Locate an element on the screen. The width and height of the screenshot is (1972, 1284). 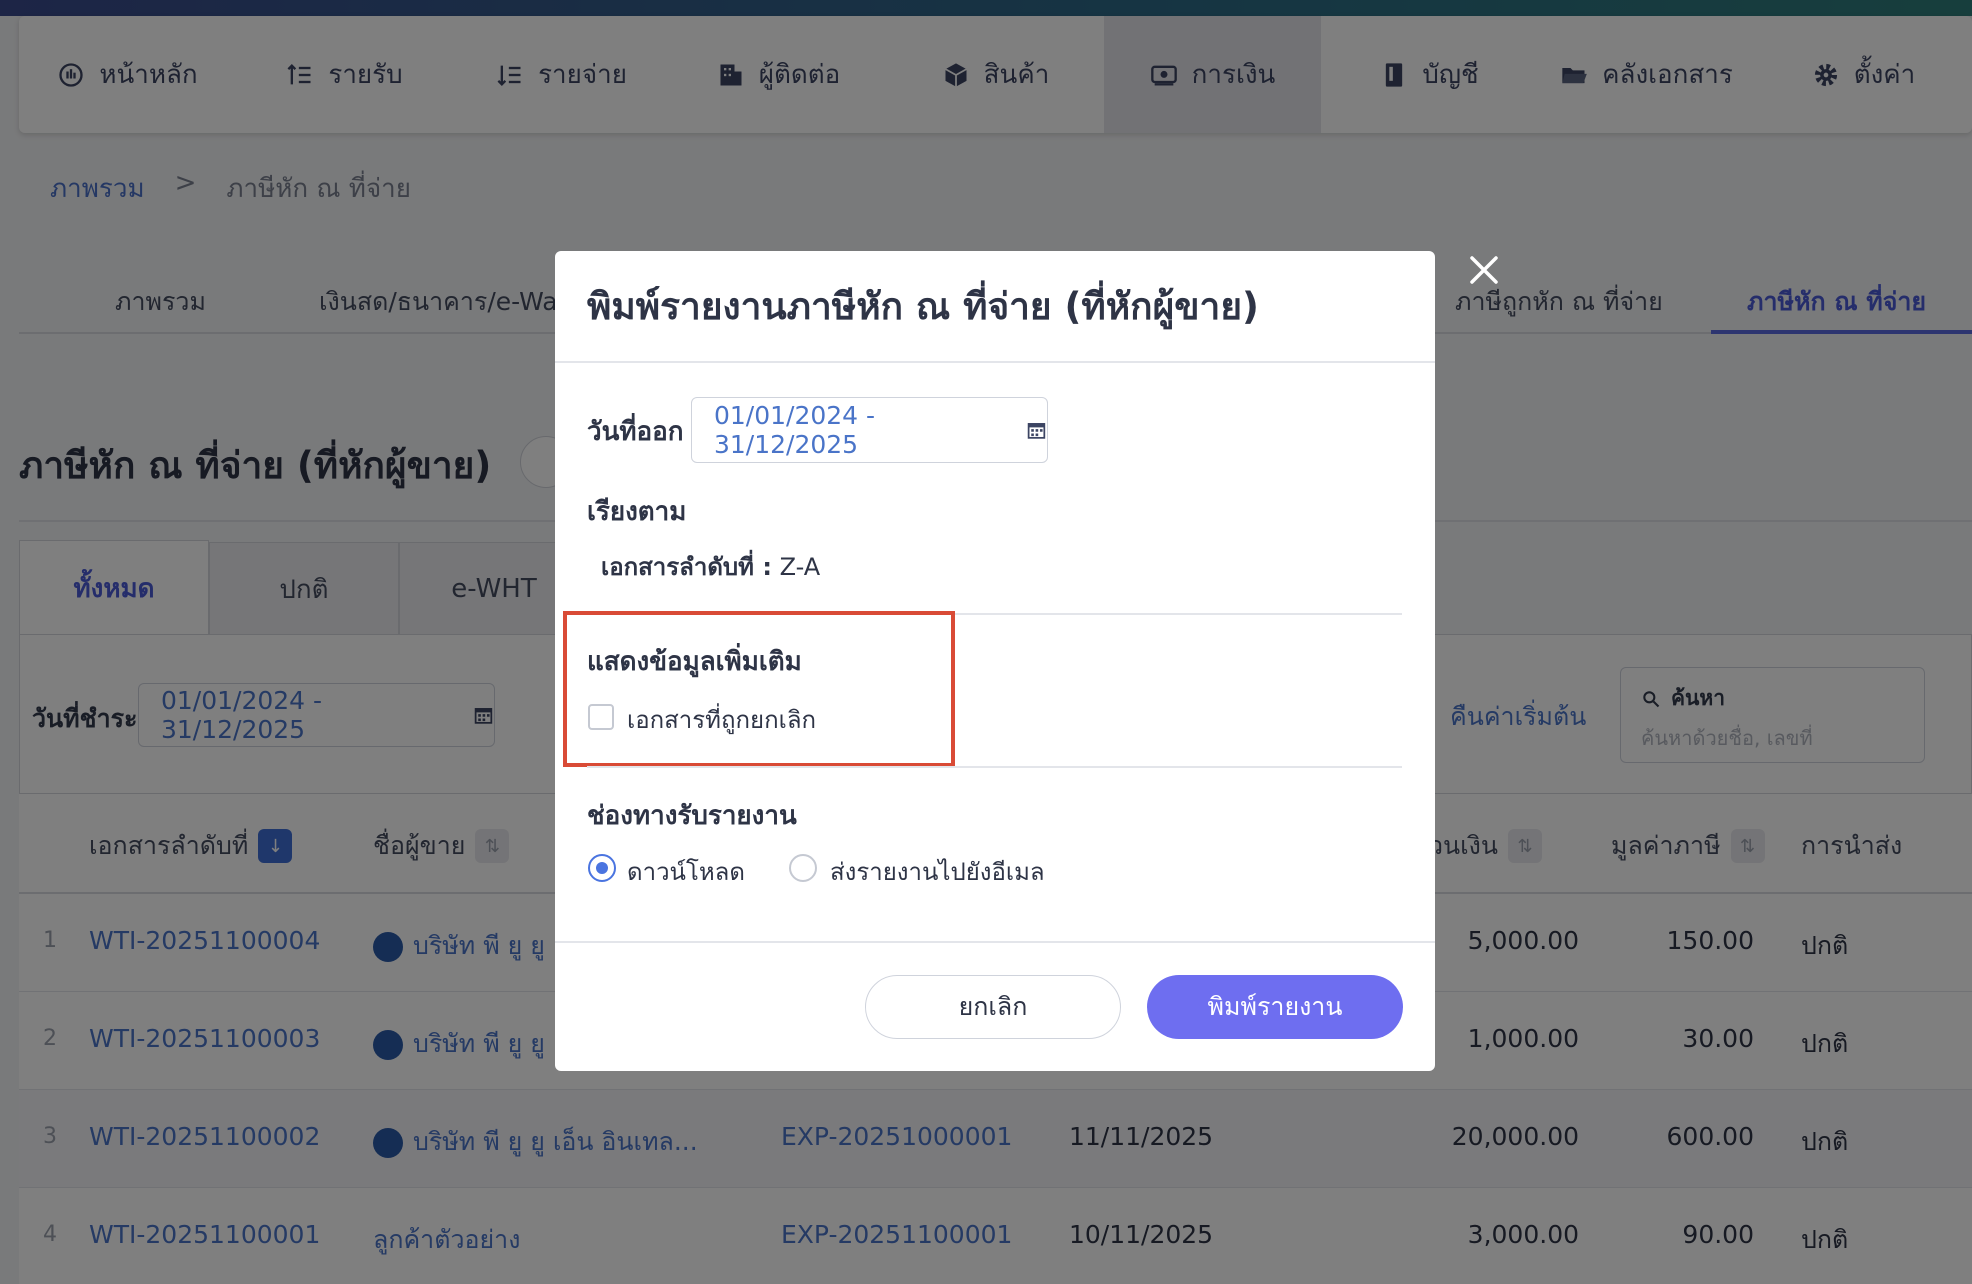
channel-label: ช่องทางรับรายงาน is located at coordinates (692, 816).